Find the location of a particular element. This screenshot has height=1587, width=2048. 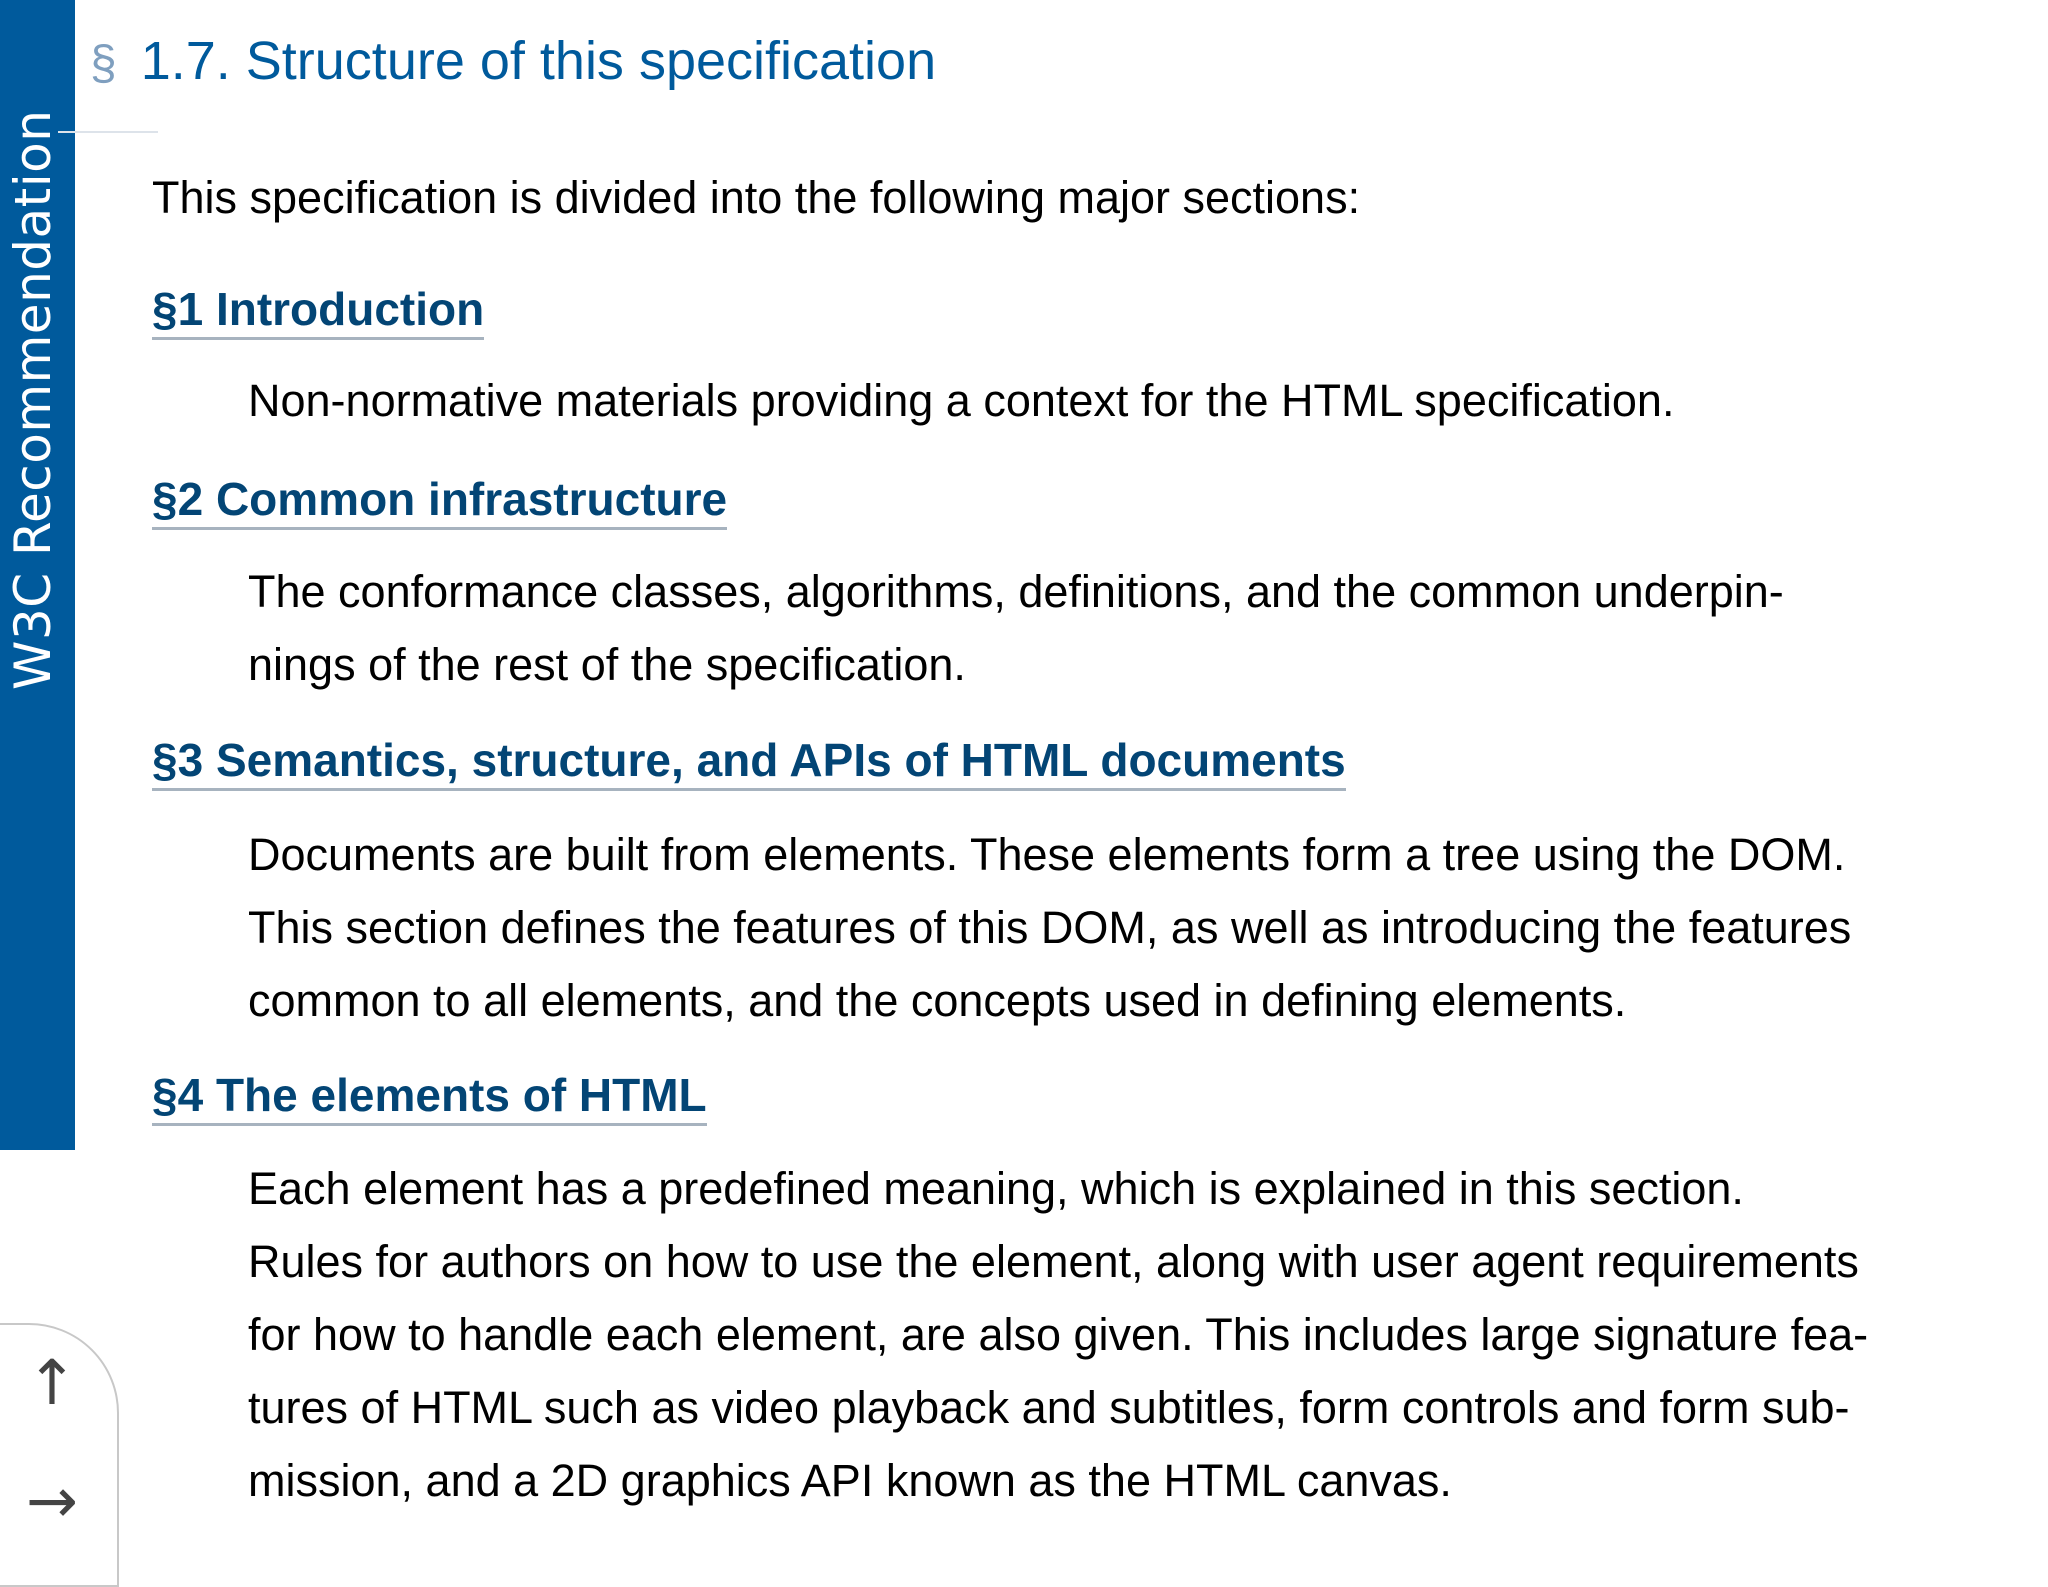

section-title: 1.7. Structure of this specification is located at coordinates (538, 61).